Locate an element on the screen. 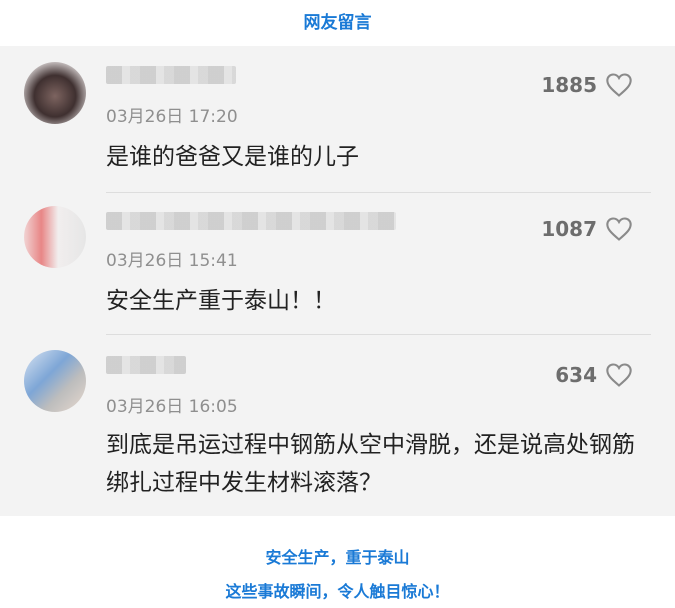  like-button: 1087 is located at coordinates (587, 229).